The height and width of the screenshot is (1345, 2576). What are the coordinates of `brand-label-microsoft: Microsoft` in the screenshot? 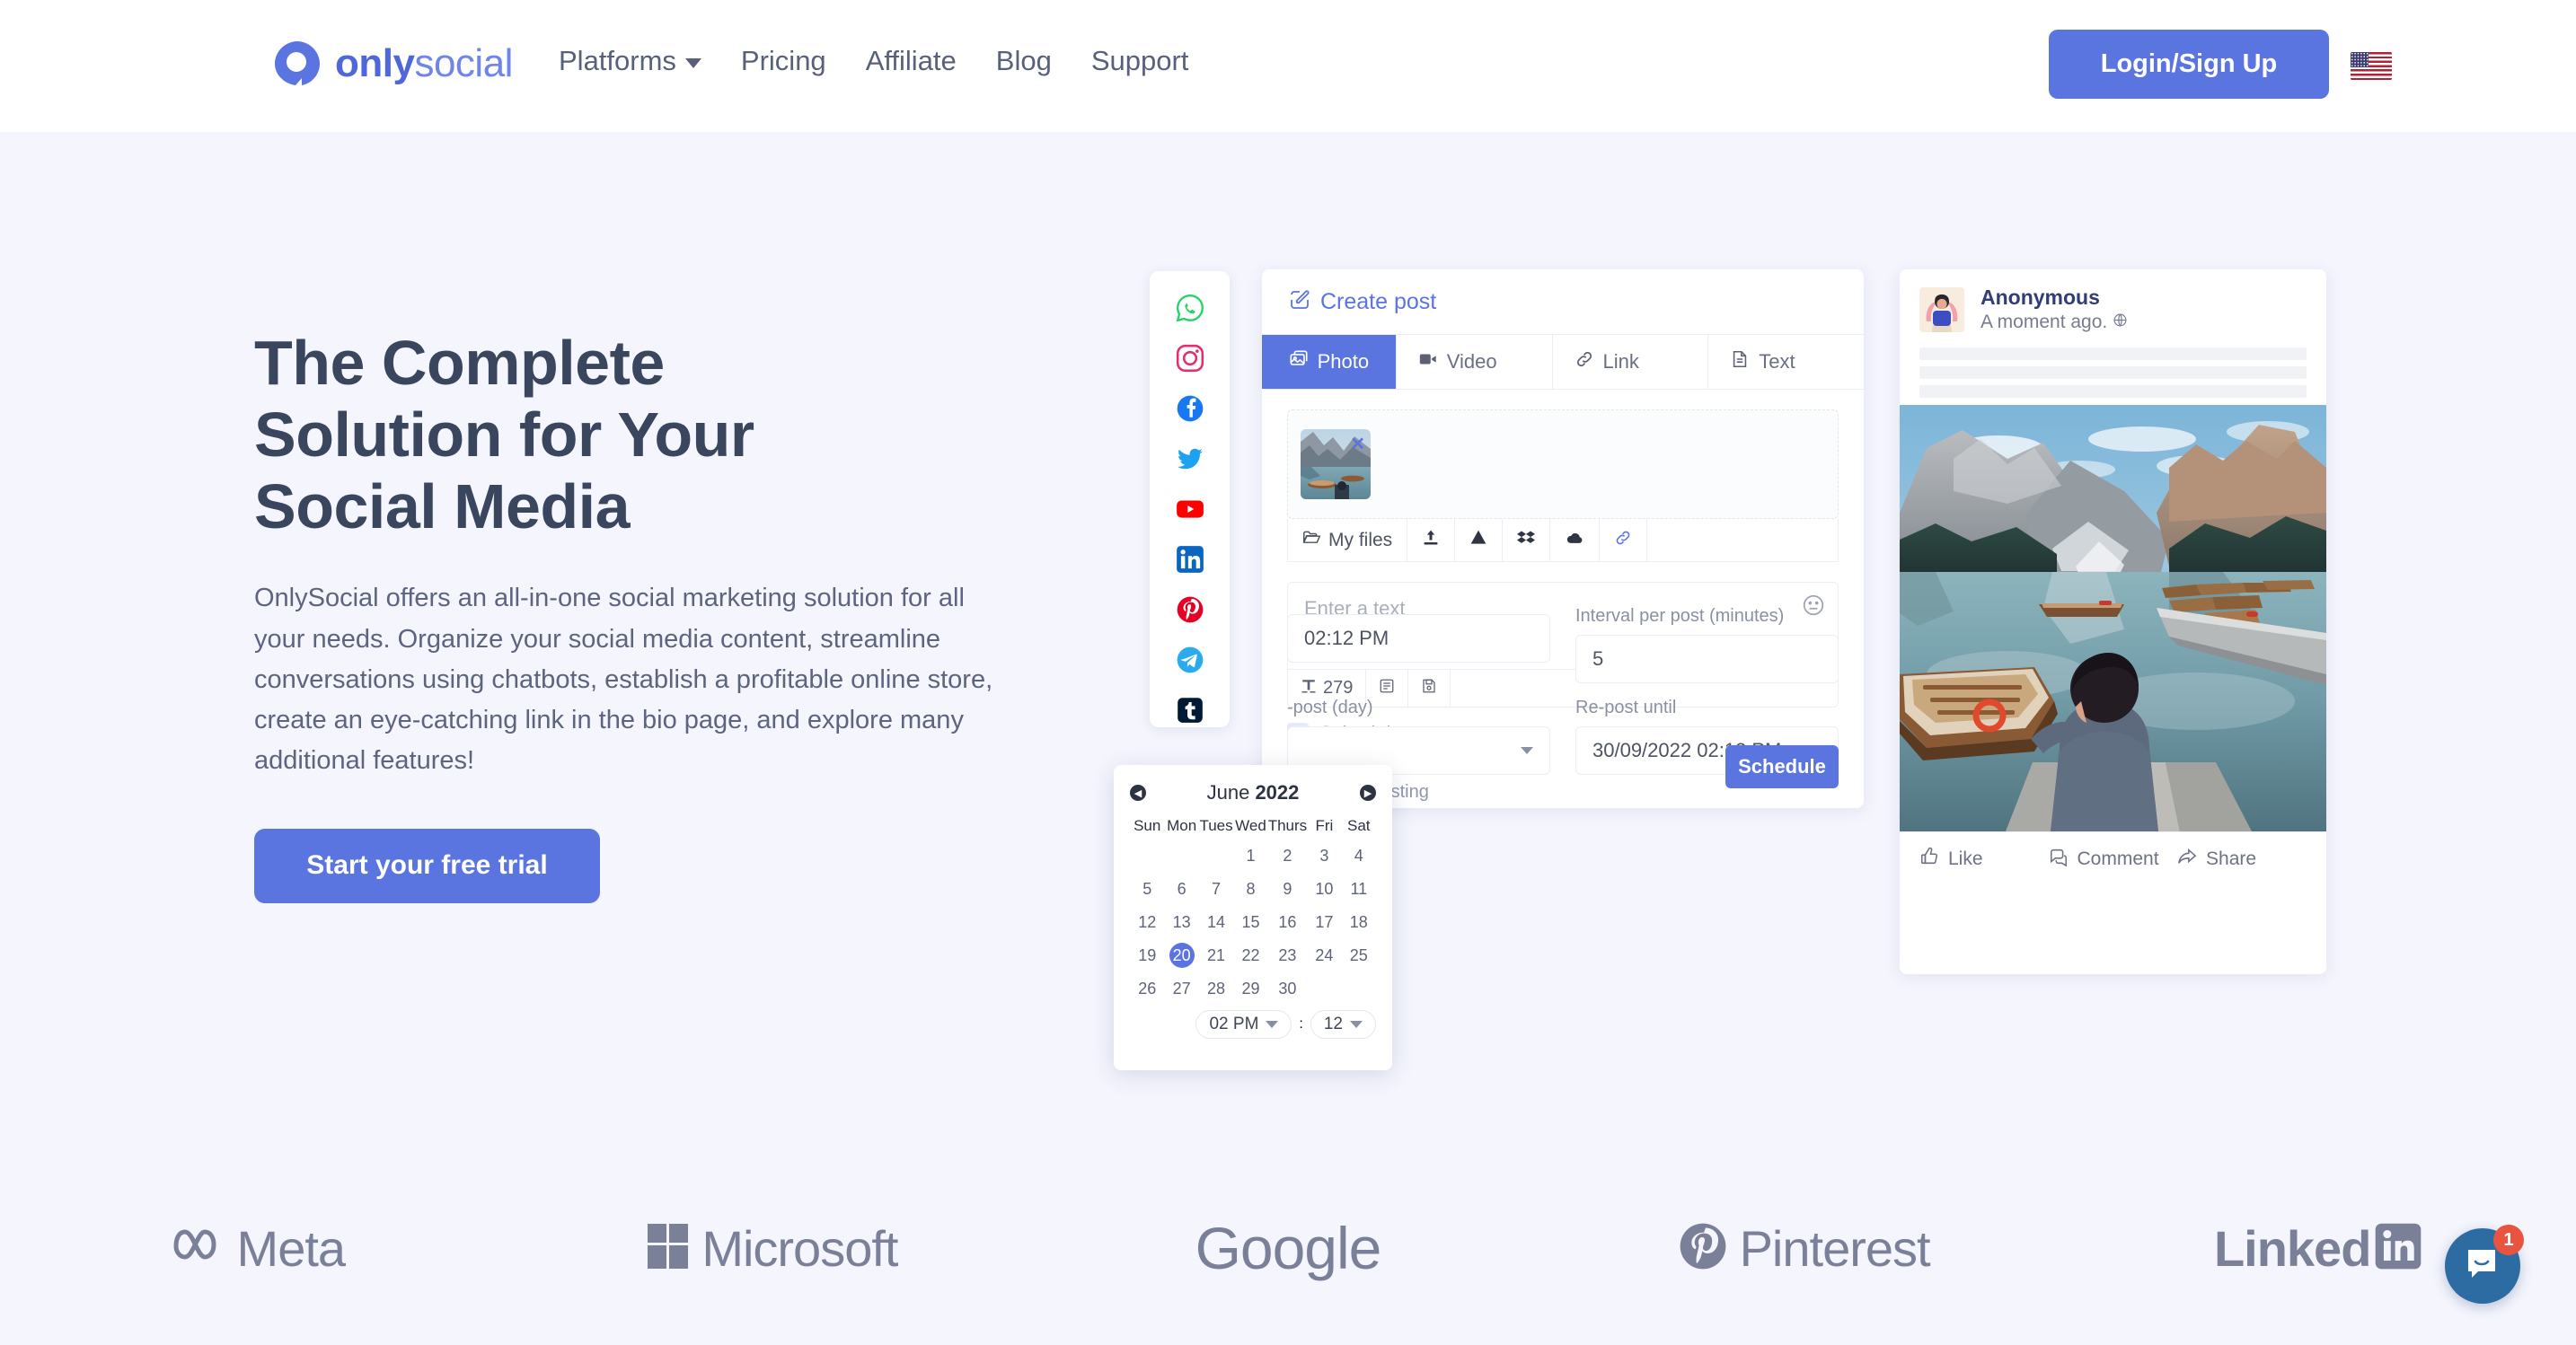 It's located at (799, 1248).